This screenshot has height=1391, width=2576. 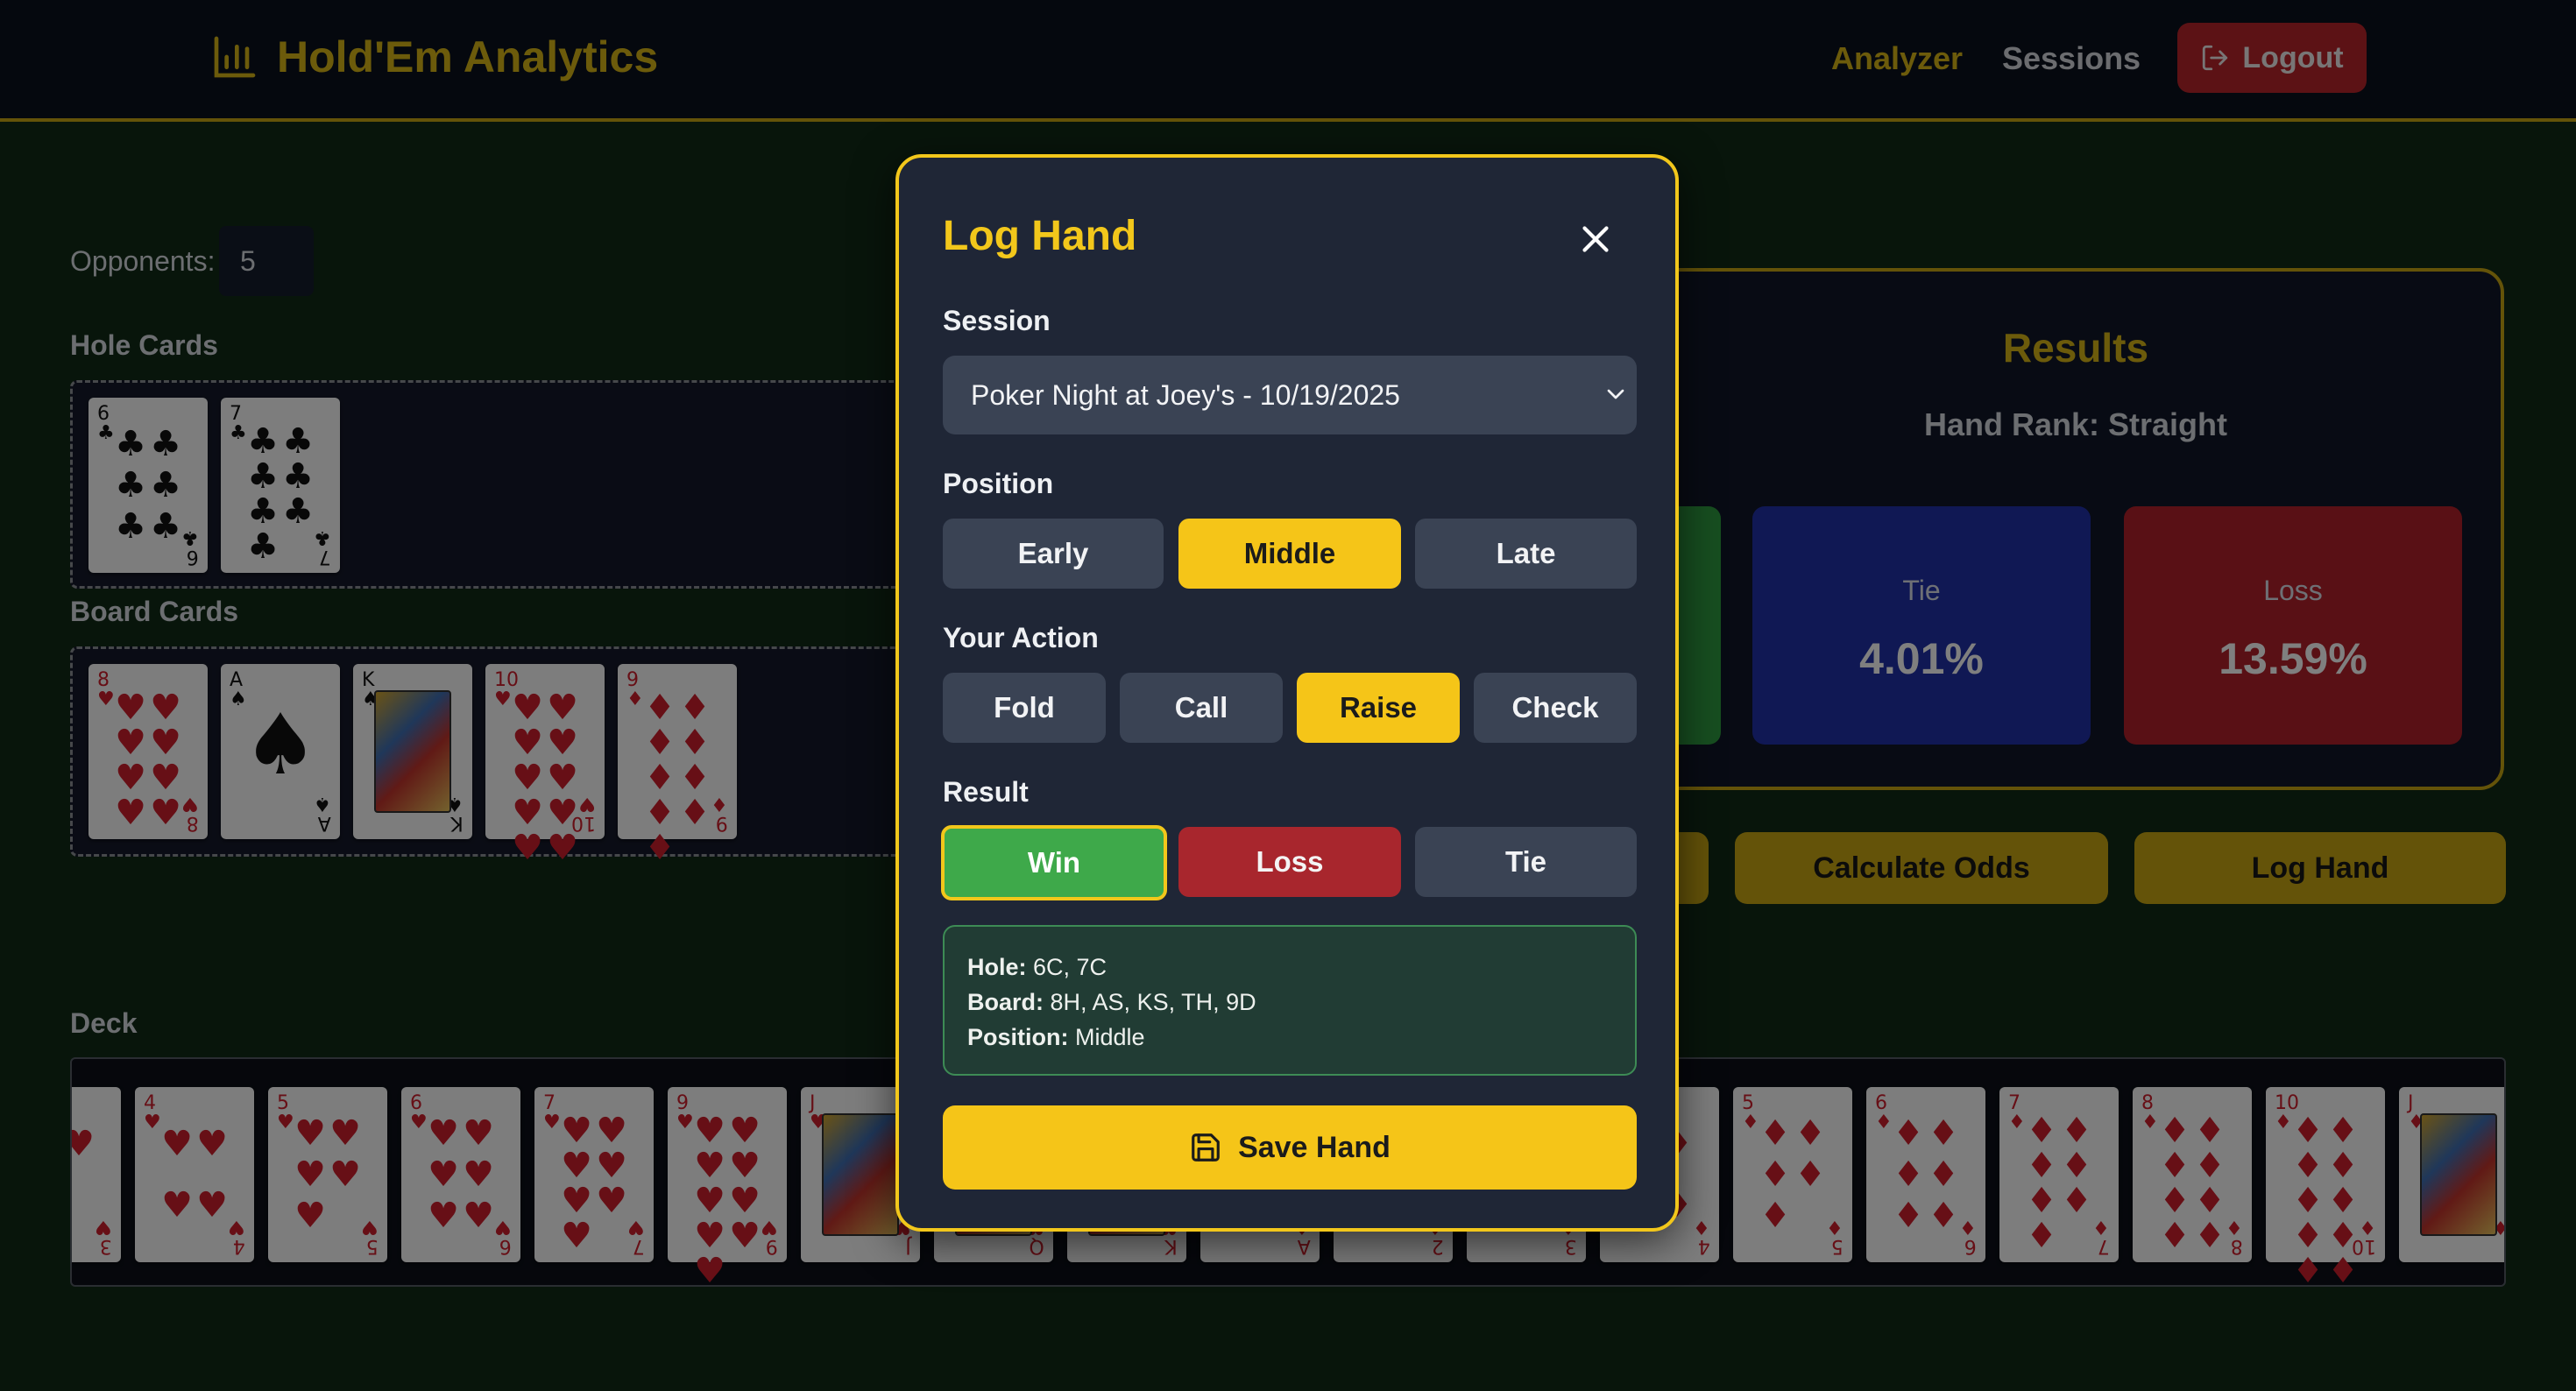 I want to click on save-icon, so click(x=1206, y=1147).